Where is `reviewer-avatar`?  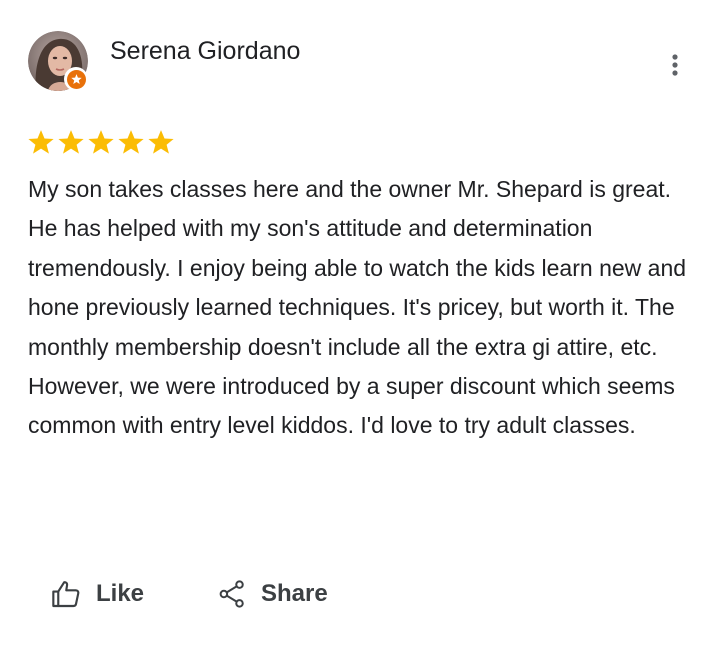
reviewer-avatar is located at coordinates (58, 61).